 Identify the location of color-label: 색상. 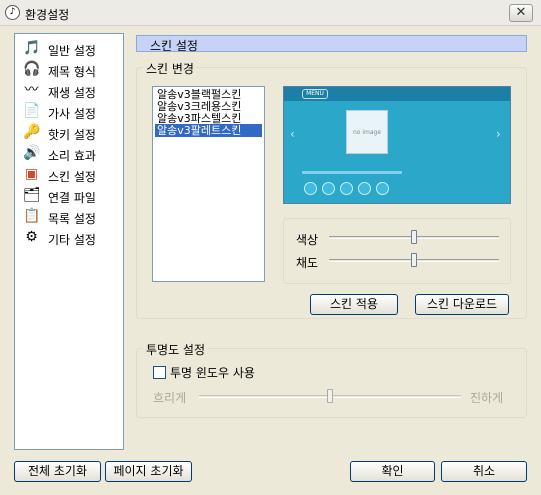
(307, 240).